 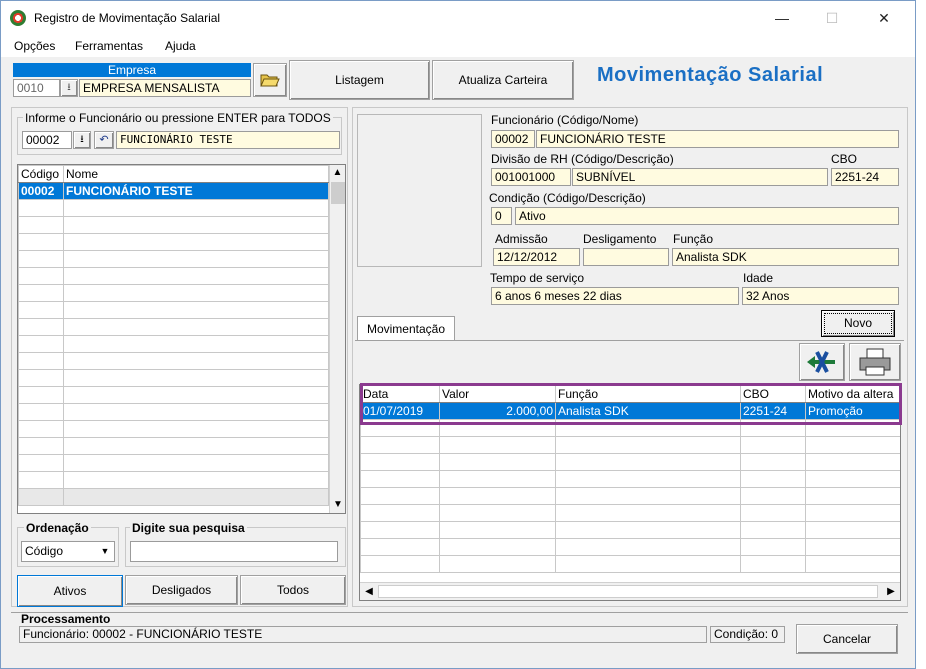 I want to click on processing-label: Processamento, so click(x=66, y=619).